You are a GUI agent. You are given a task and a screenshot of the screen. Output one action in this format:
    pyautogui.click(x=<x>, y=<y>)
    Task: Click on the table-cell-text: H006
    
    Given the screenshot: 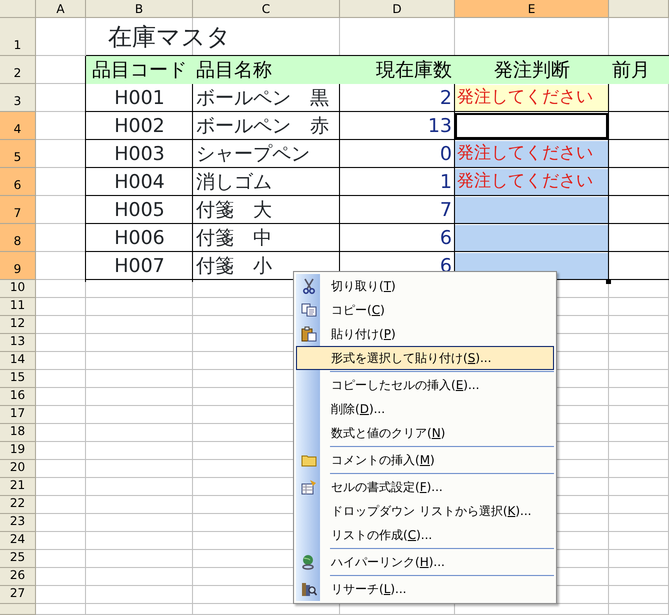 What is the action you would take?
    pyautogui.click(x=139, y=238)
    